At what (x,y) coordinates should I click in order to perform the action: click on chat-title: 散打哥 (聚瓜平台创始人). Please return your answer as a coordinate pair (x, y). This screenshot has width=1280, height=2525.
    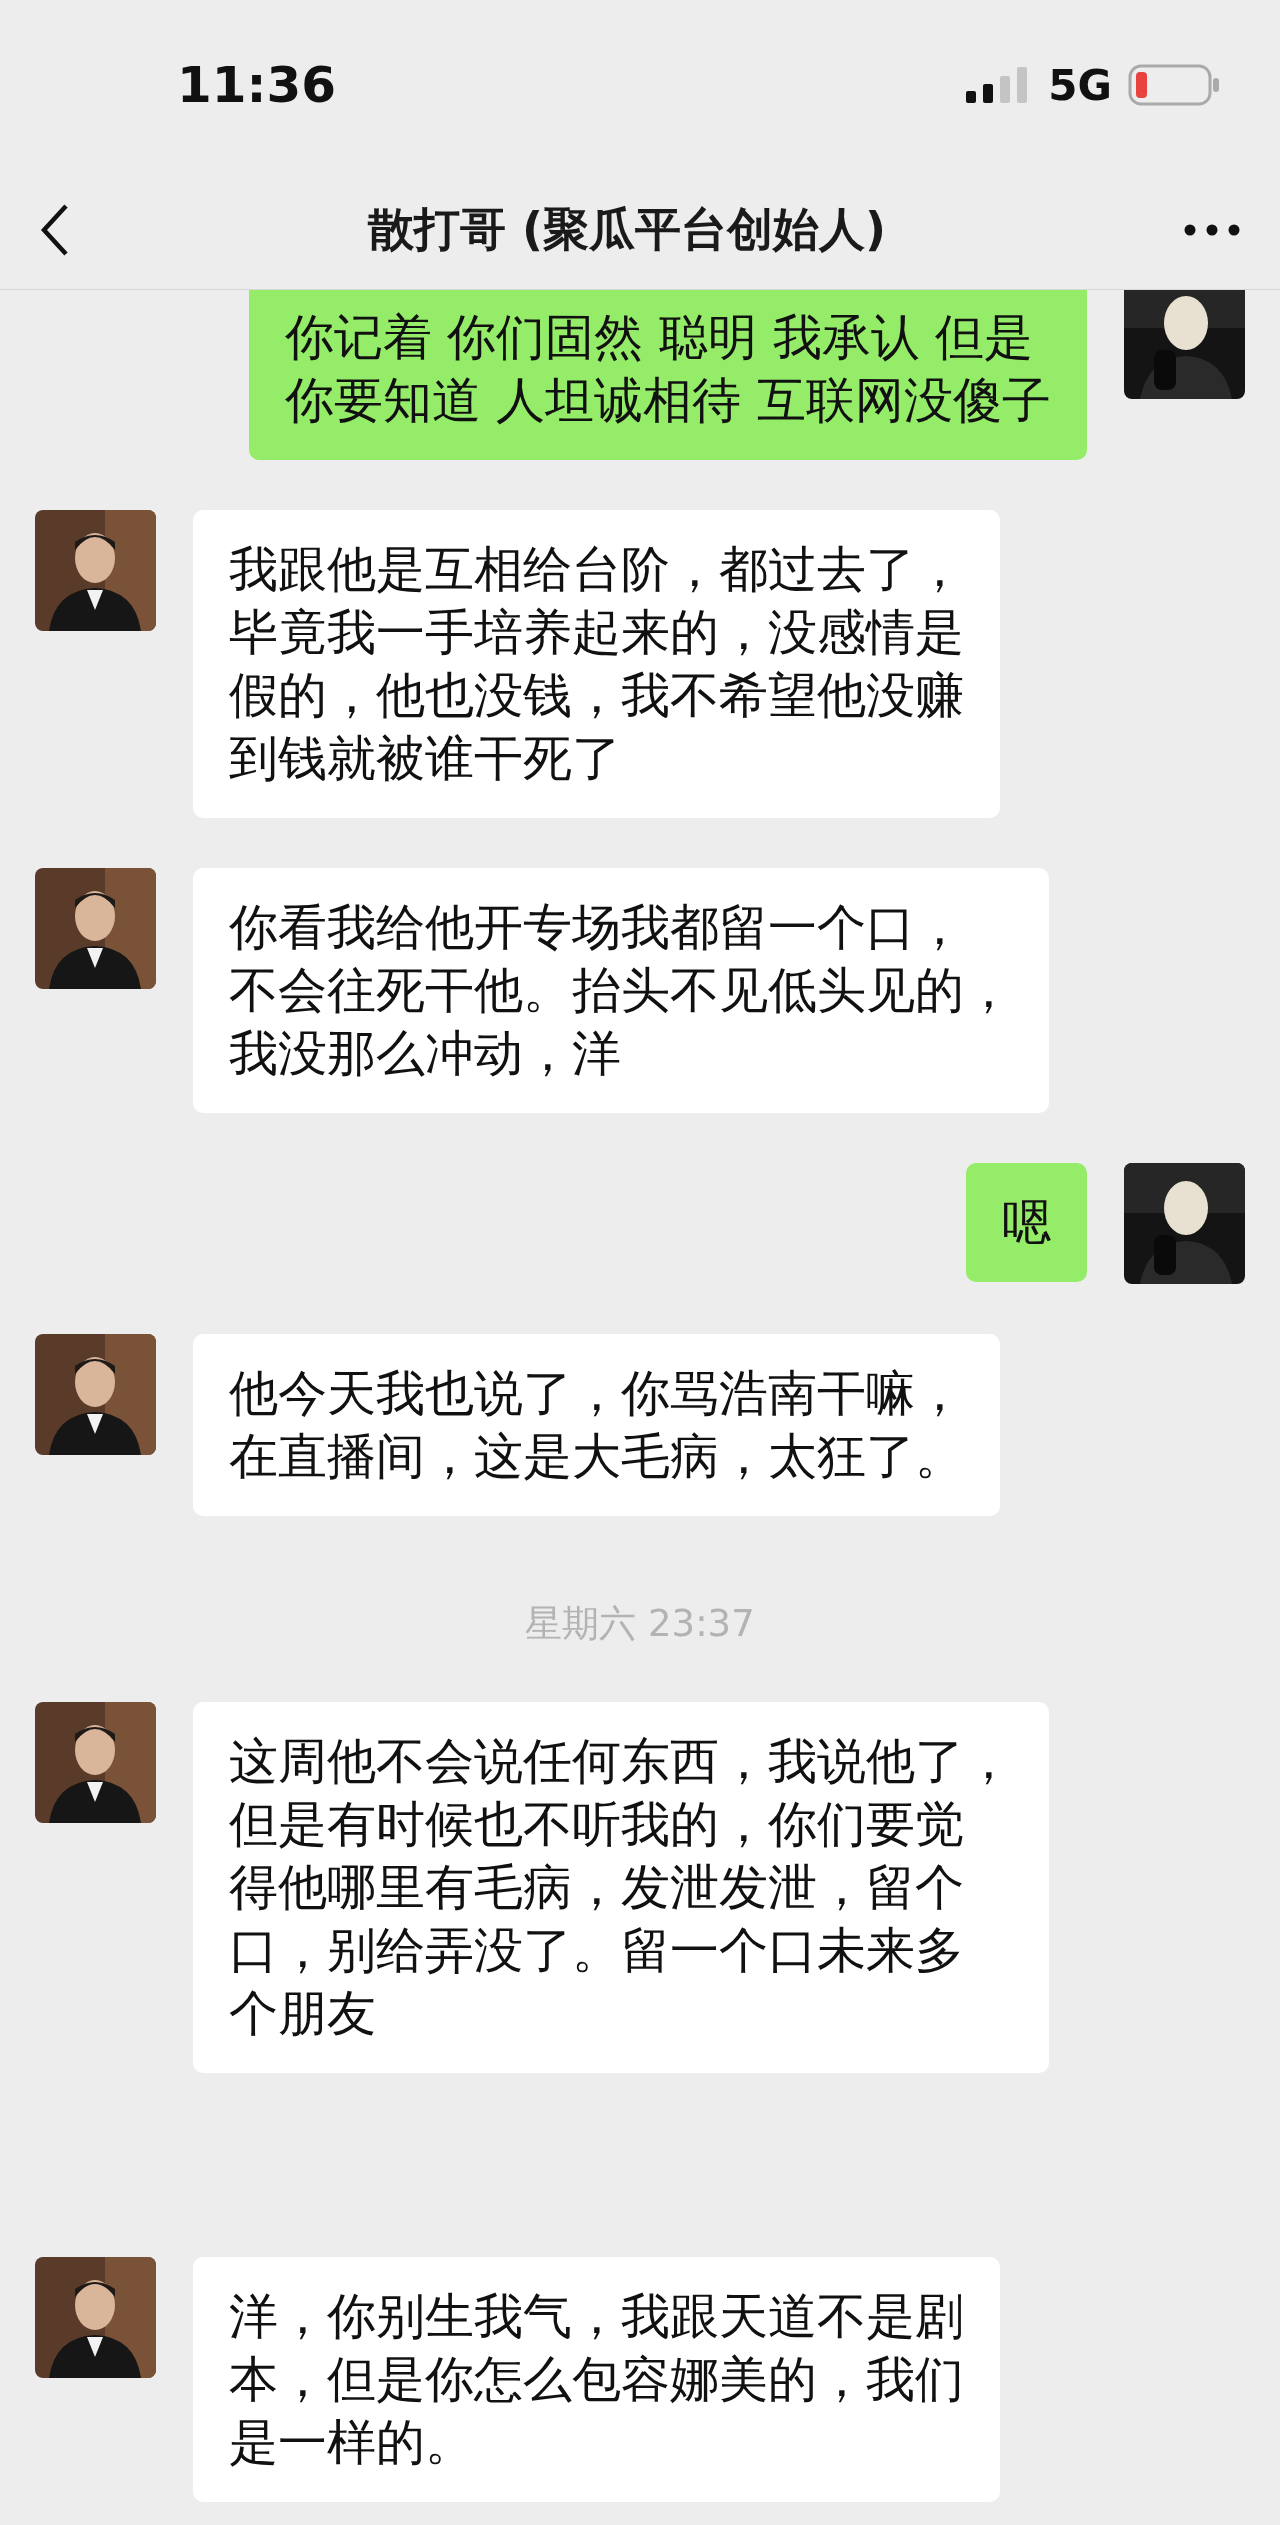
    Looking at the image, I should click on (627, 229).